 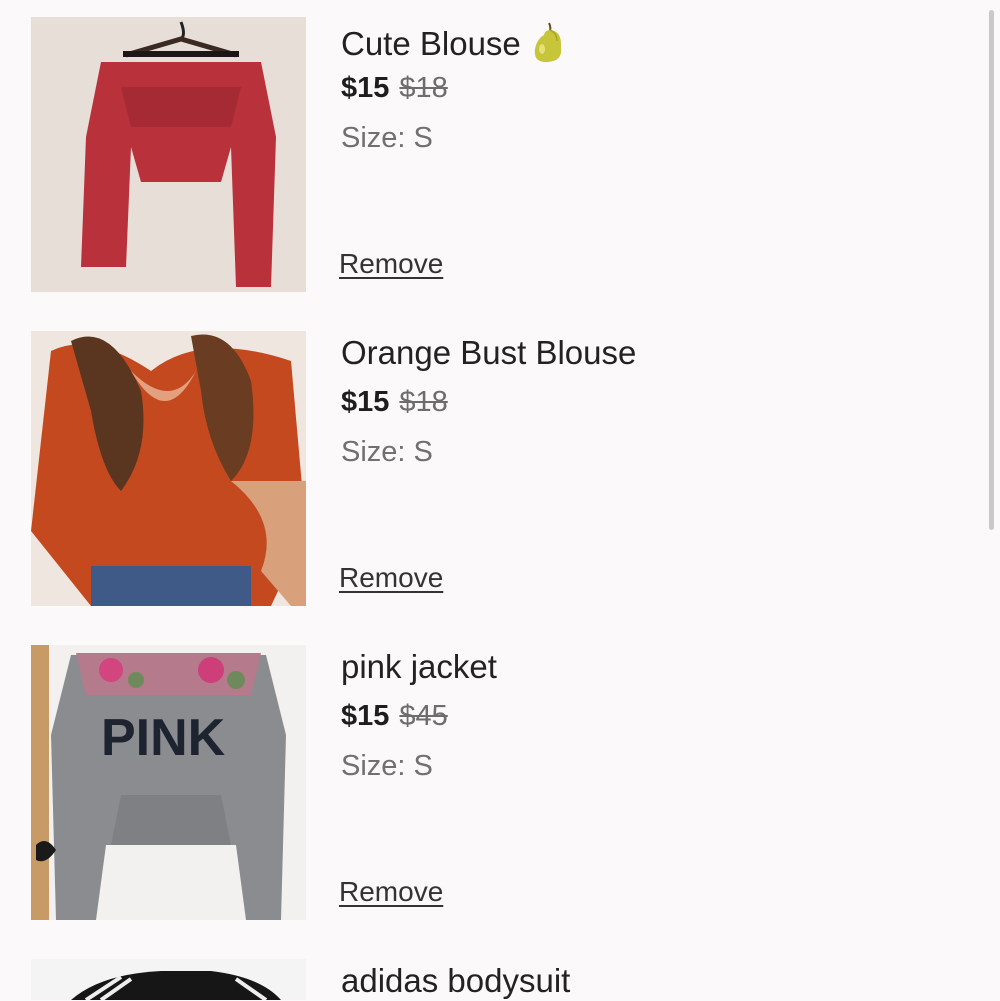 I want to click on scrollbar, so click(x=991, y=270).